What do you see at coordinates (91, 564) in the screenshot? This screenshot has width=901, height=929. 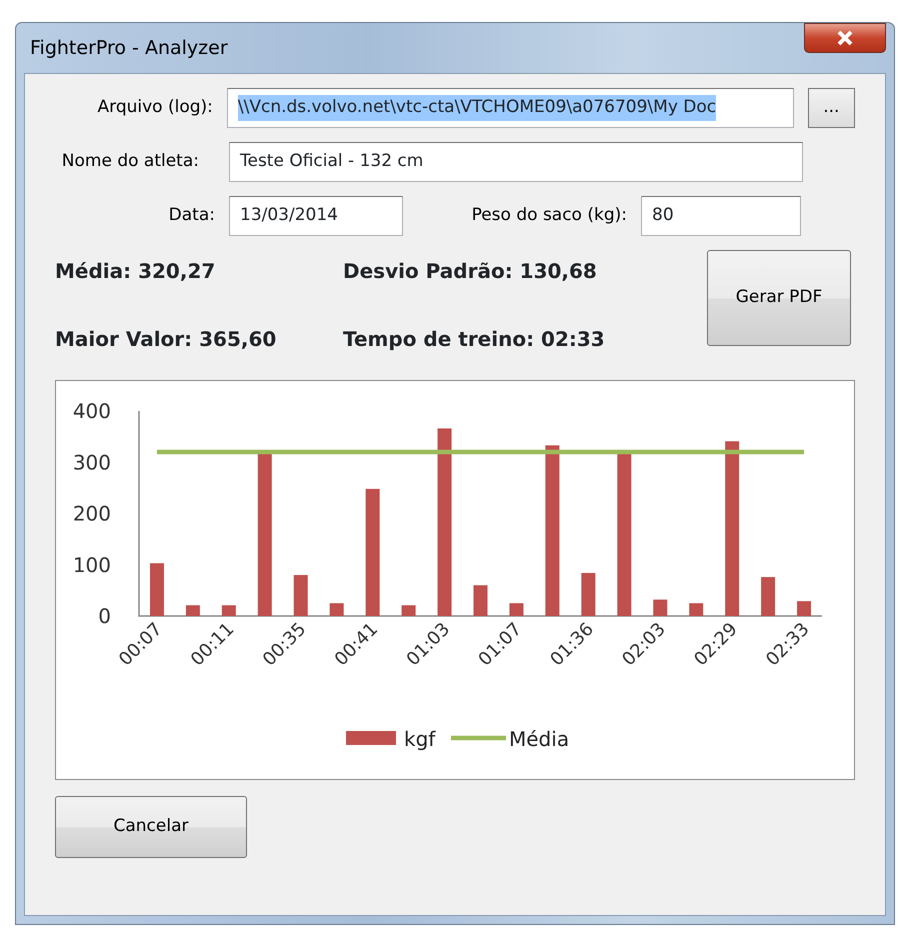 I see `axis-tick-label: 100` at bounding box center [91, 564].